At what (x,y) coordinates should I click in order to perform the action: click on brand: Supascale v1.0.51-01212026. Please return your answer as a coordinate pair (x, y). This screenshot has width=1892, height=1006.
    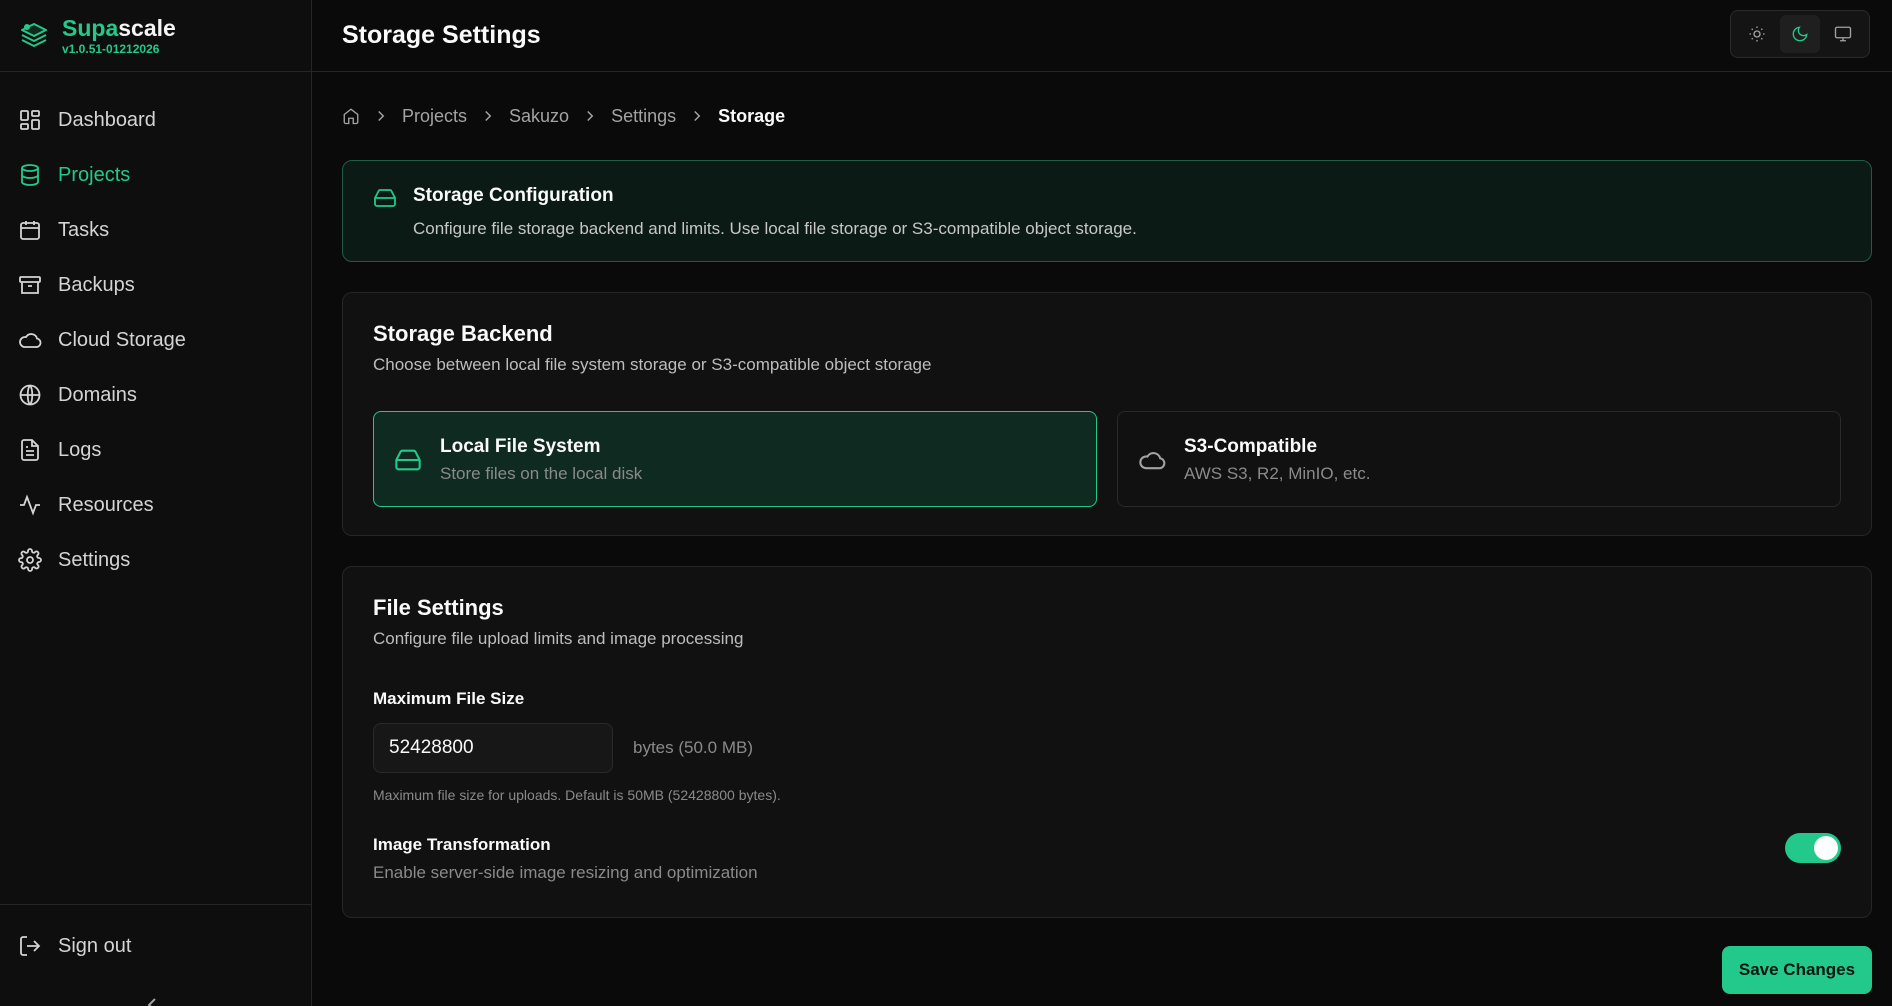
    Looking at the image, I should click on (155, 36).